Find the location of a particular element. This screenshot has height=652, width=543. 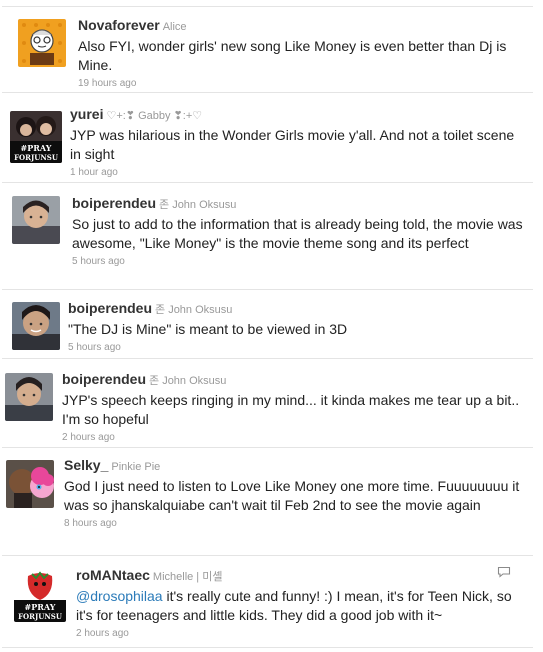

full-name: Alice is located at coordinates (174, 27).